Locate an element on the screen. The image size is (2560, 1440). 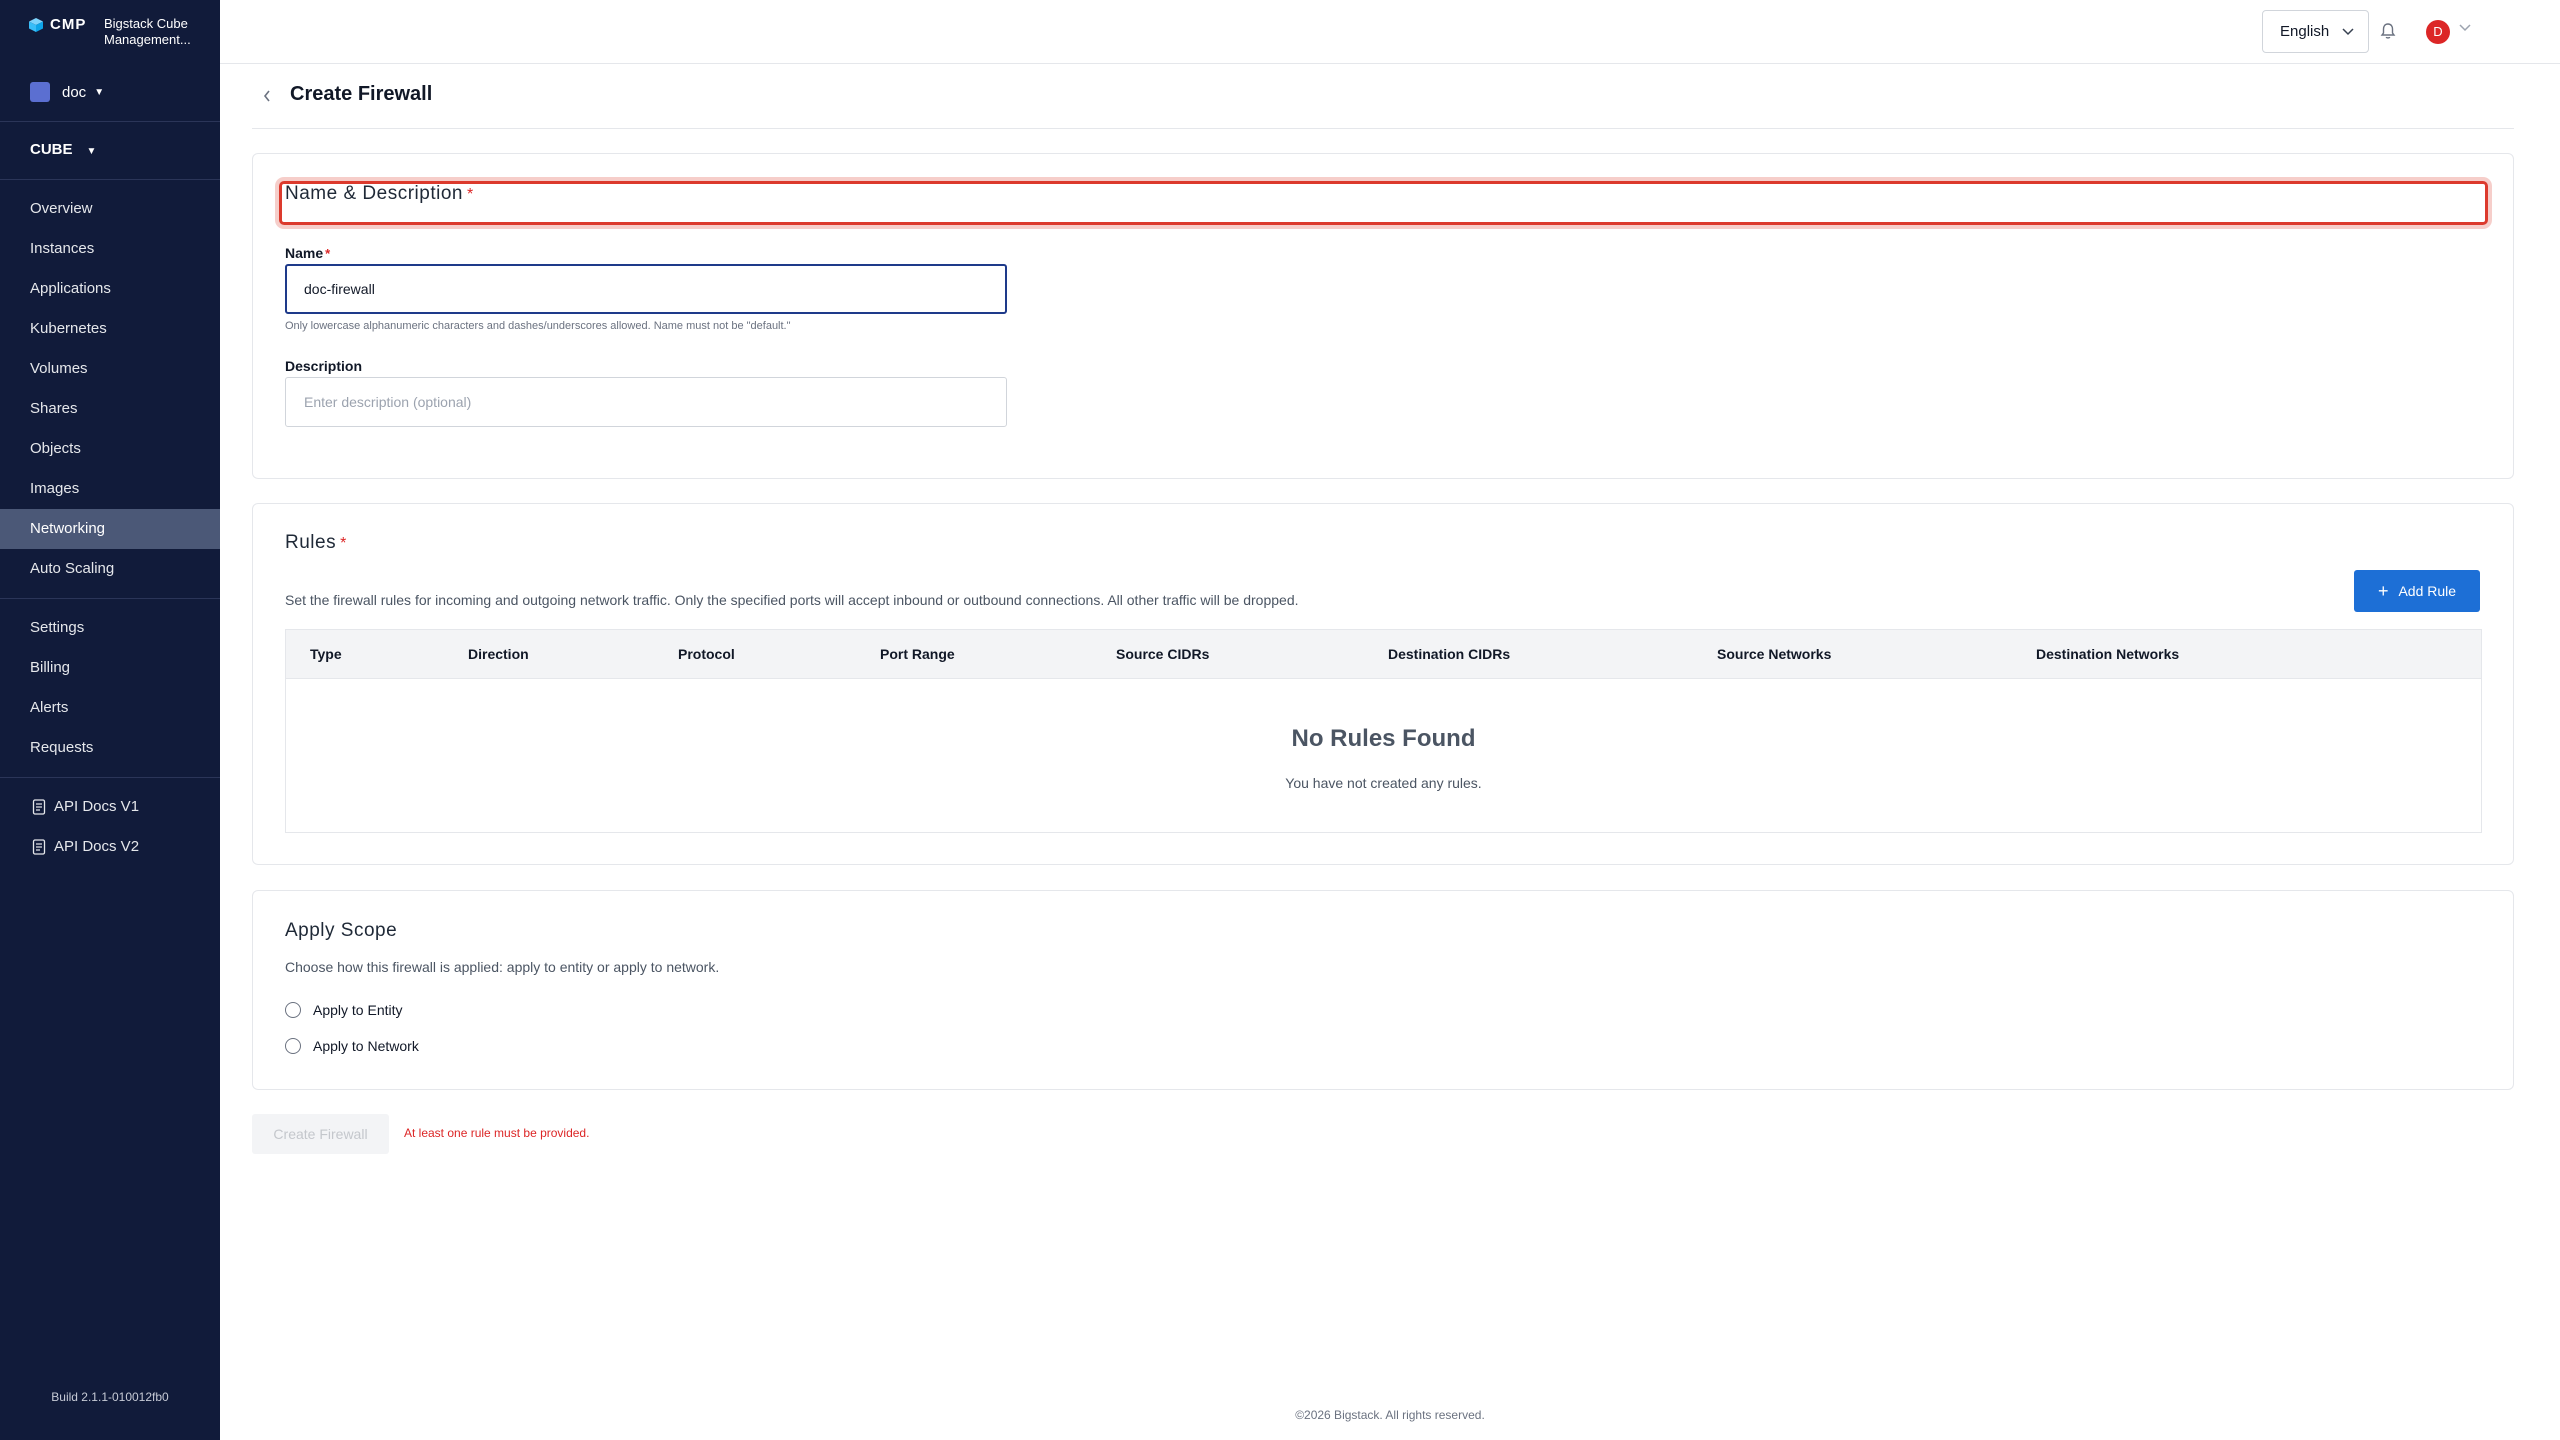
section-title: Apply Scope is located at coordinates (341, 930).